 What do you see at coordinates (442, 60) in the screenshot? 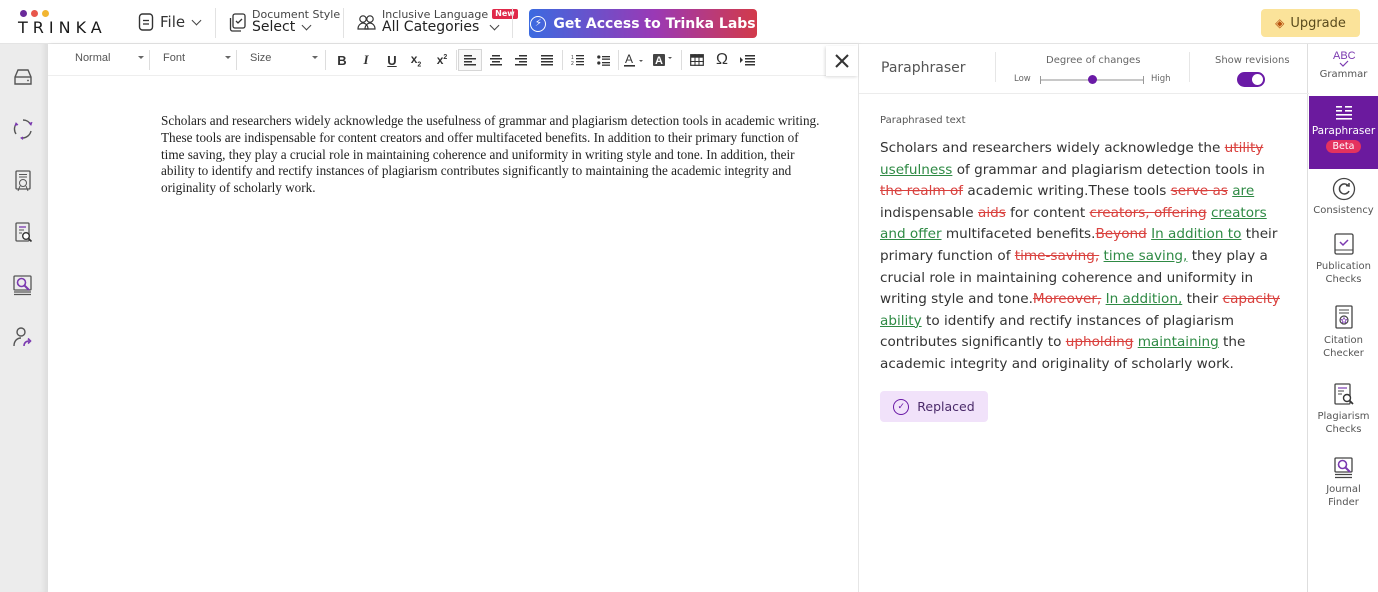
I see `superscript-button: x2` at bounding box center [442, 60].